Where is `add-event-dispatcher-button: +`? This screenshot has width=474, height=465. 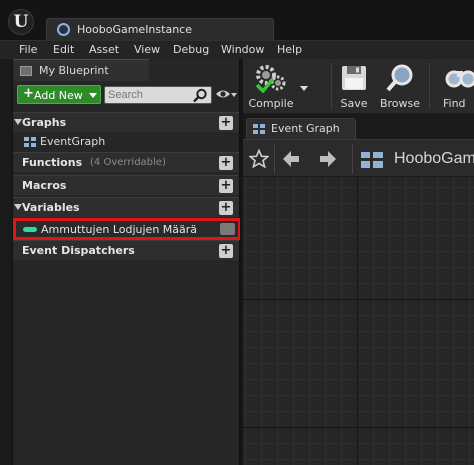
add-event-dispatcher-button: + is located at coordinates (226, 251).